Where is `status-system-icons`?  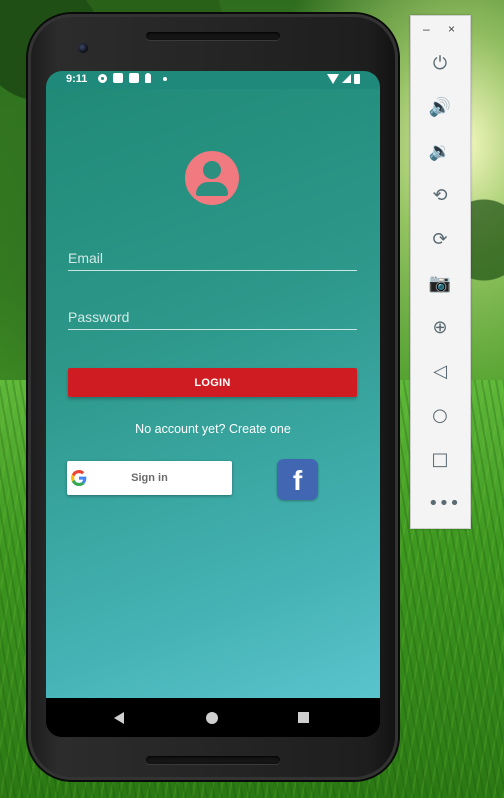
status-system-icons is located at coordinates (343, 79).